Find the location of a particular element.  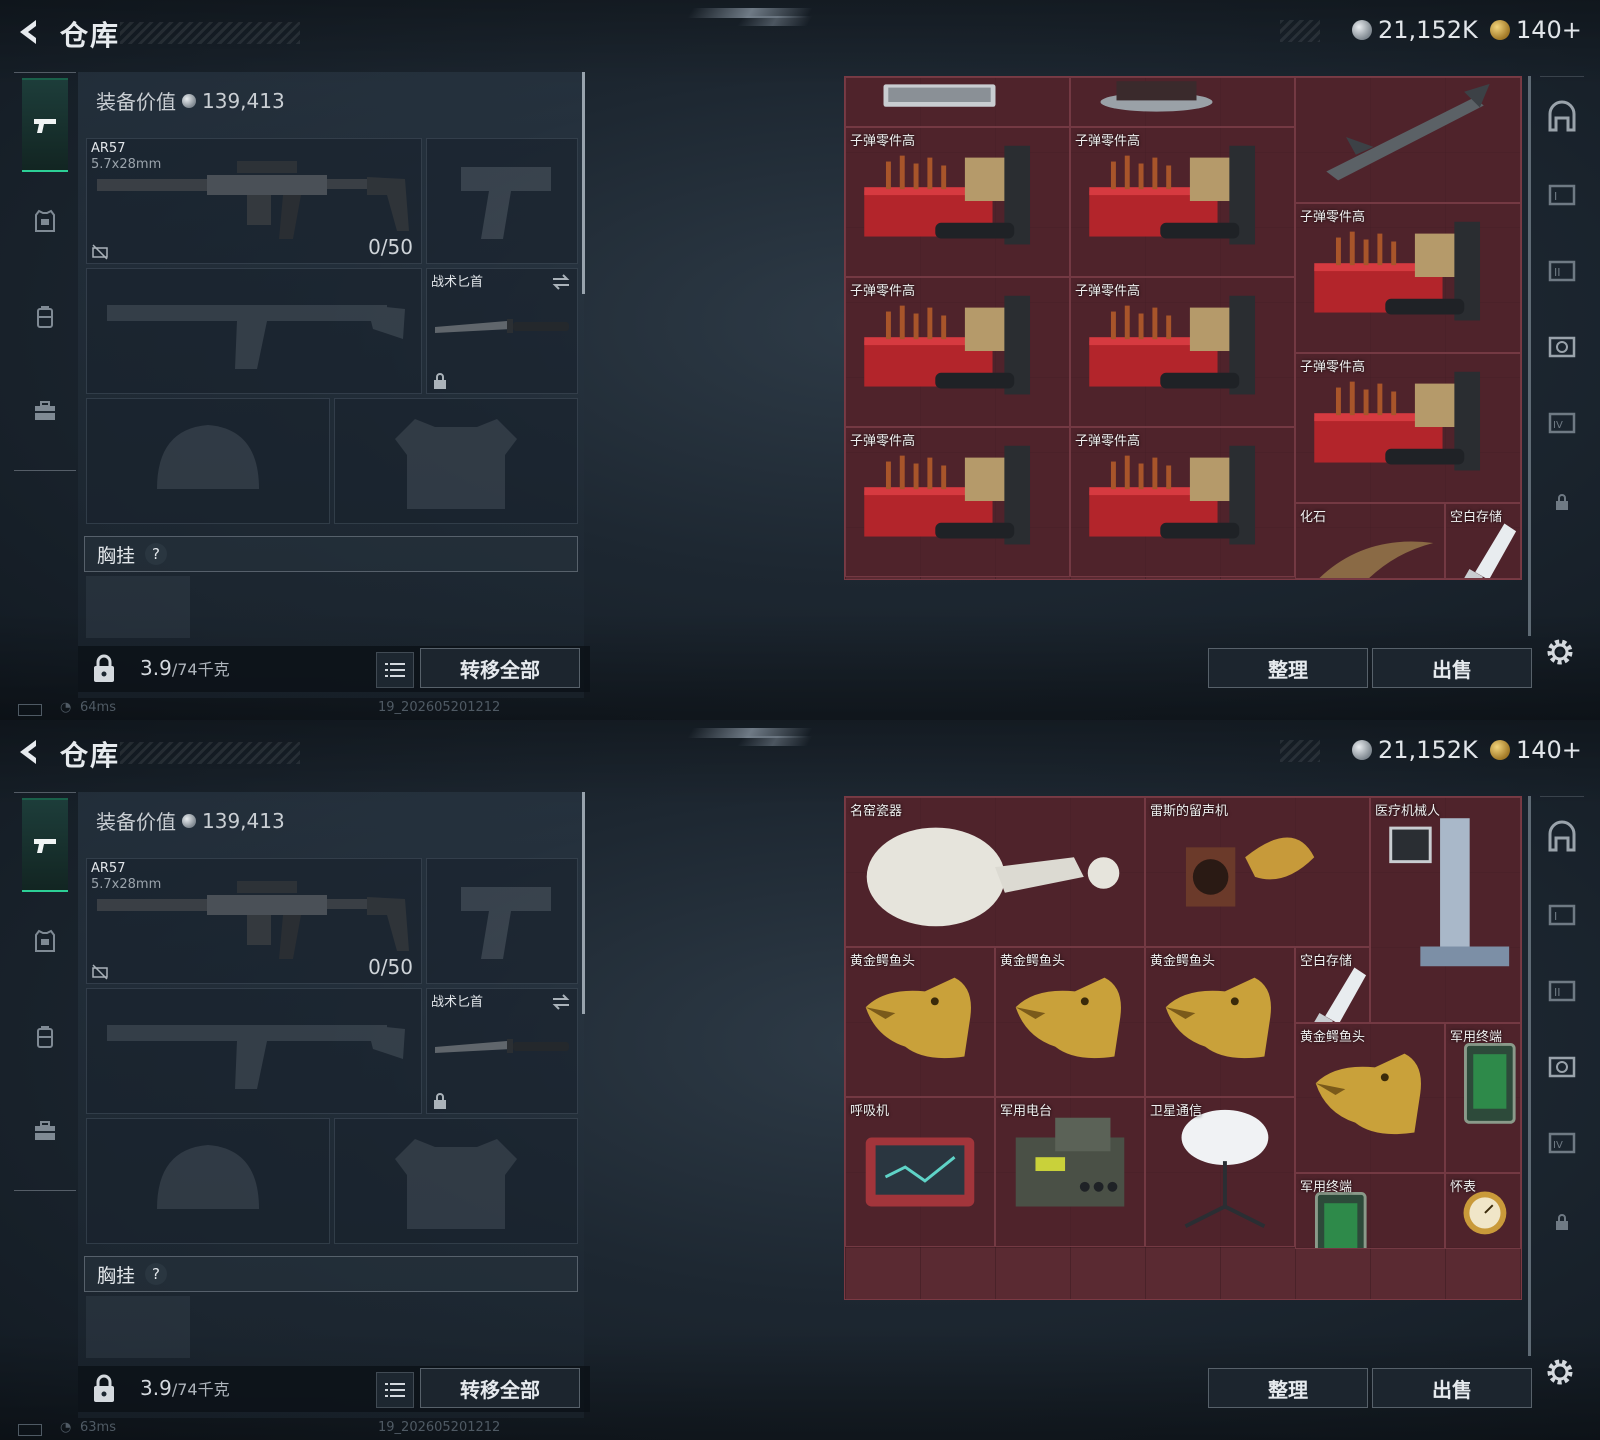

storage-item: 名窑瓷器 is located at coordinates (995, 872).